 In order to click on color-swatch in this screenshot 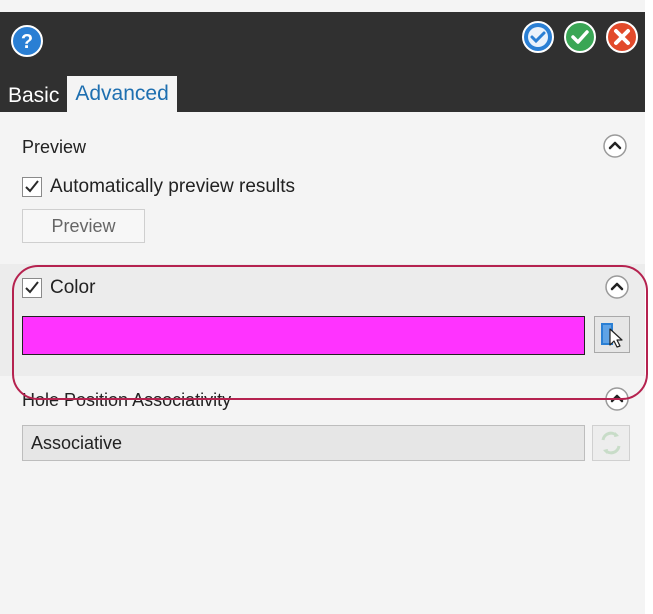, I will do `click(303, 335)`.